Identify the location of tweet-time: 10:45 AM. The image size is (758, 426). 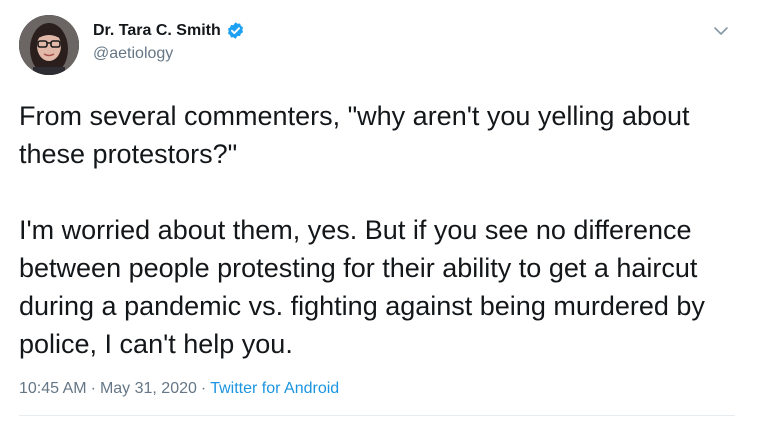
(53, 389).